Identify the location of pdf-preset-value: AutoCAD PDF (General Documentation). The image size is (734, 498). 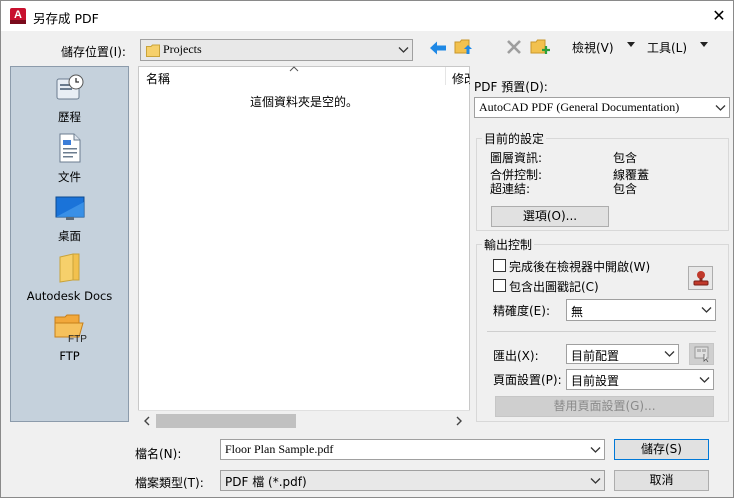
(579, 107).